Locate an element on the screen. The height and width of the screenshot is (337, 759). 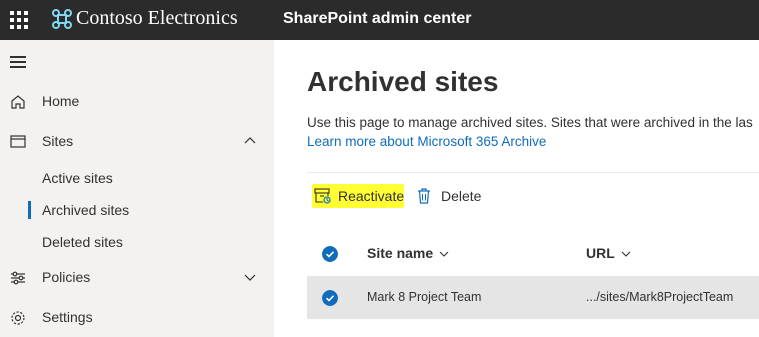
policies-icon is located at coordinates (18, 278).